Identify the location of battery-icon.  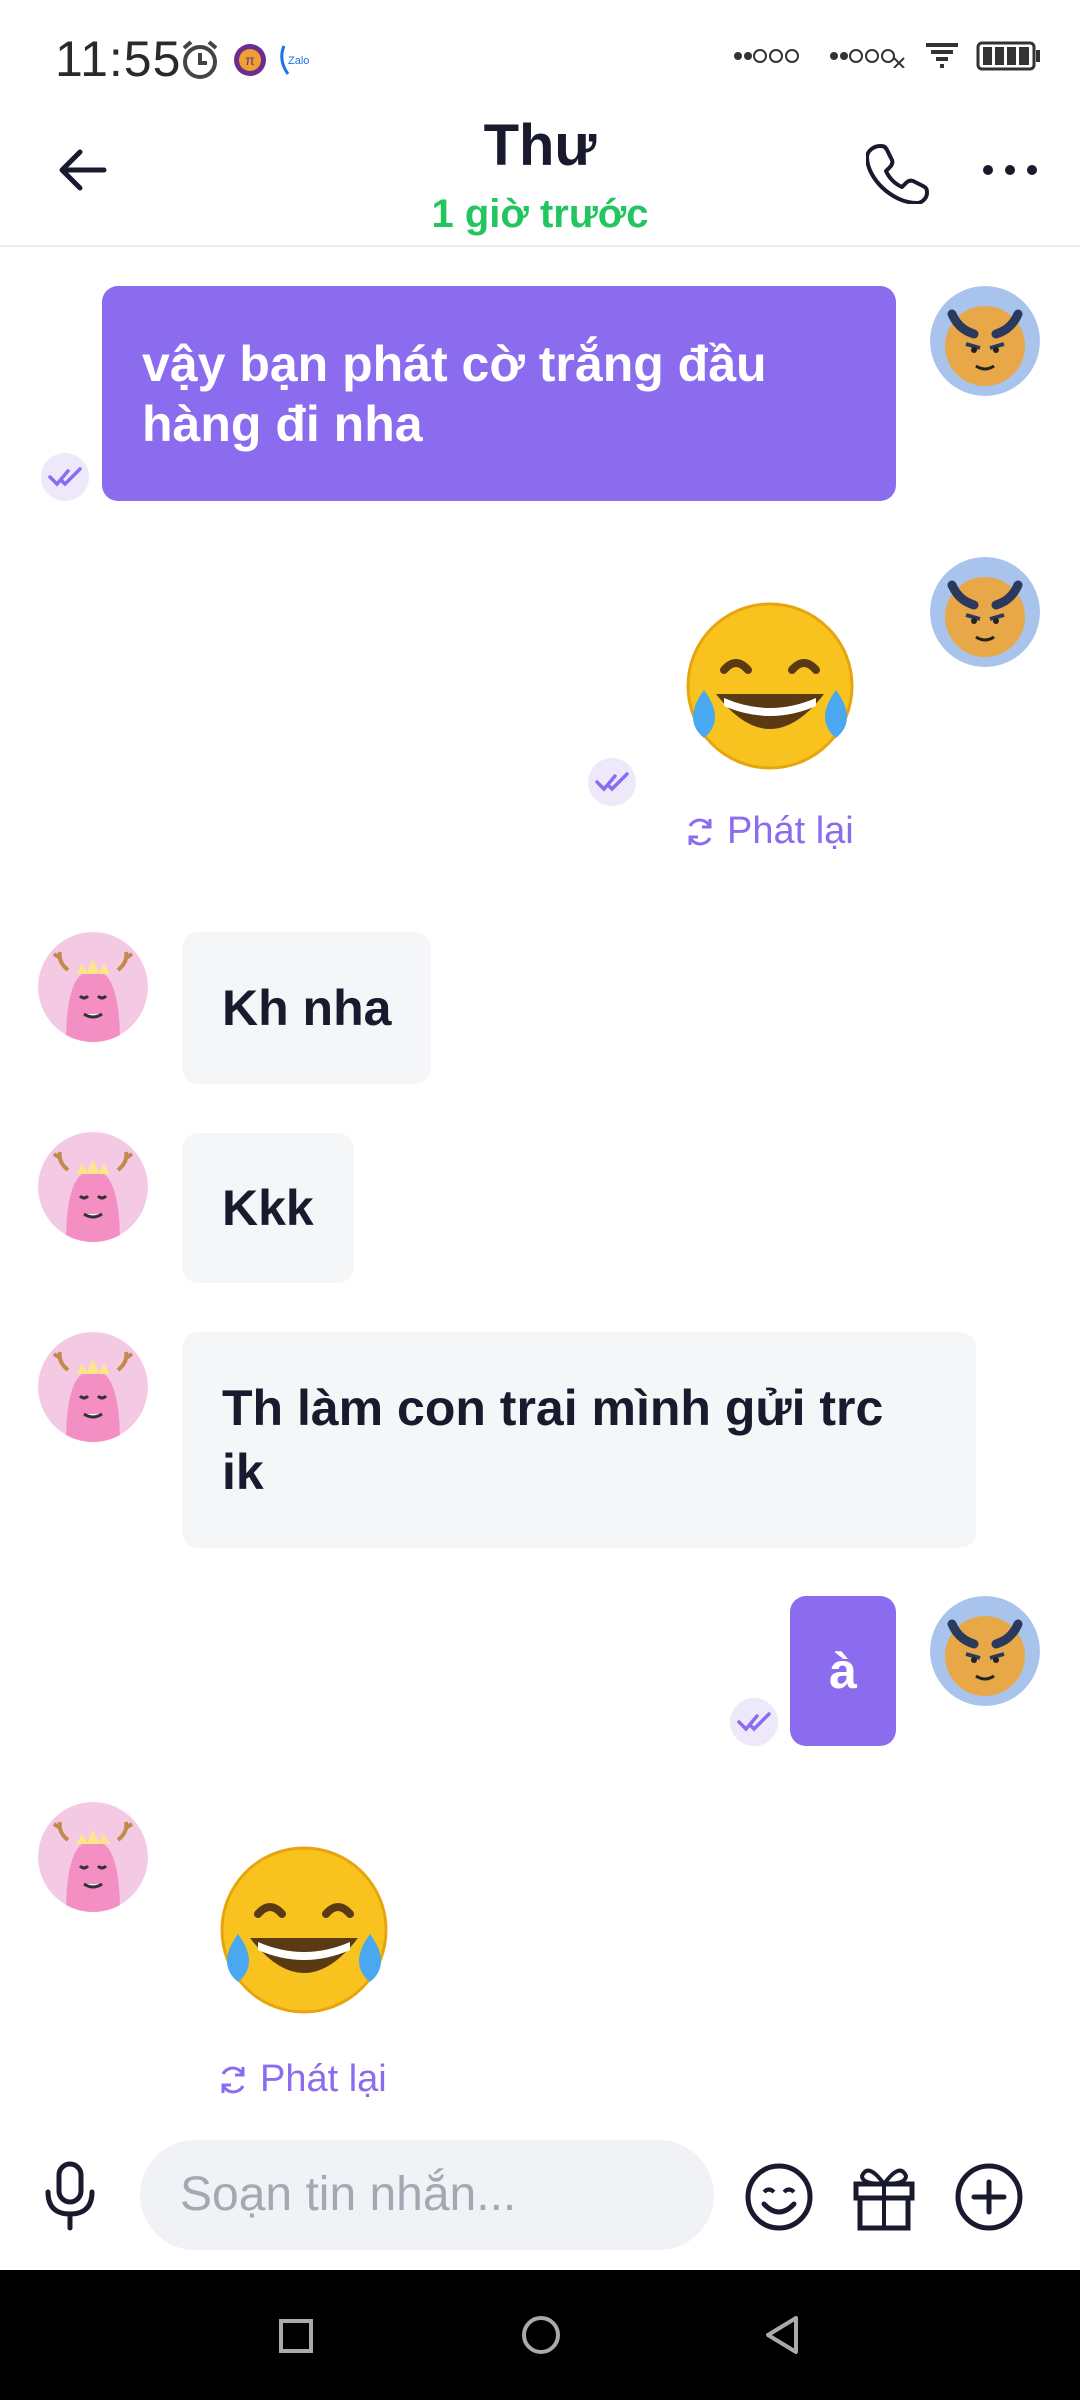
(1008, 56).